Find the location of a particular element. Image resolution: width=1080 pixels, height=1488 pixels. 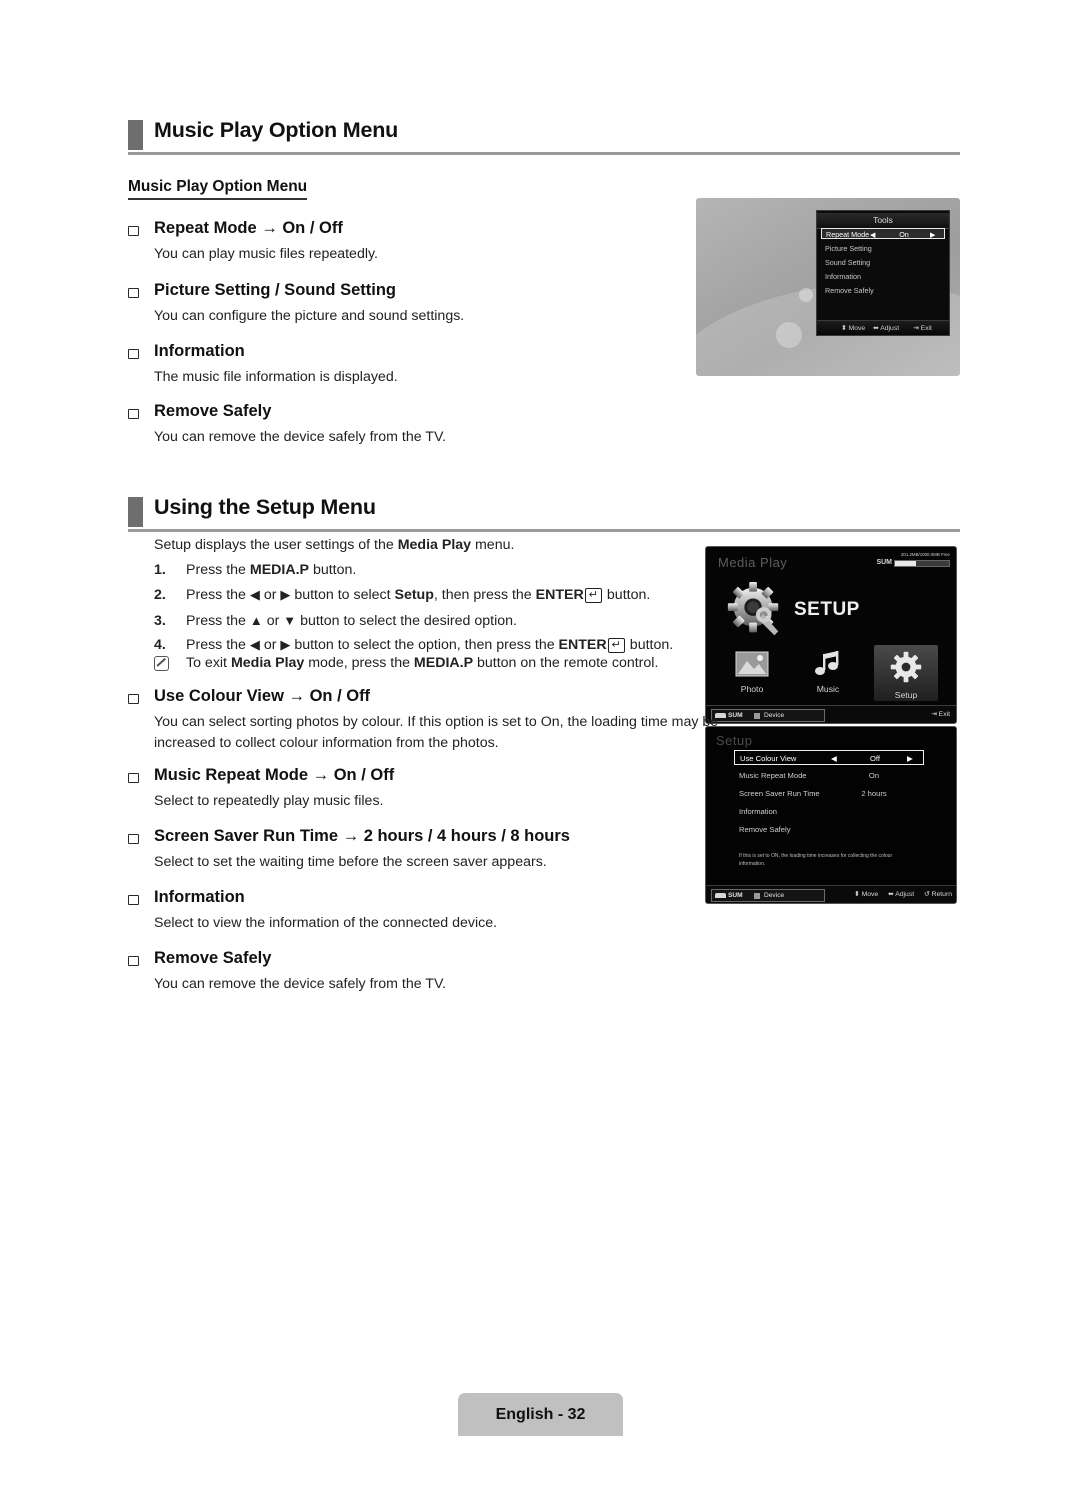

tools-footer-bar: ⬍ Move ⬌ Adjust ⇥ Exit is located at coordinates (883, 327).